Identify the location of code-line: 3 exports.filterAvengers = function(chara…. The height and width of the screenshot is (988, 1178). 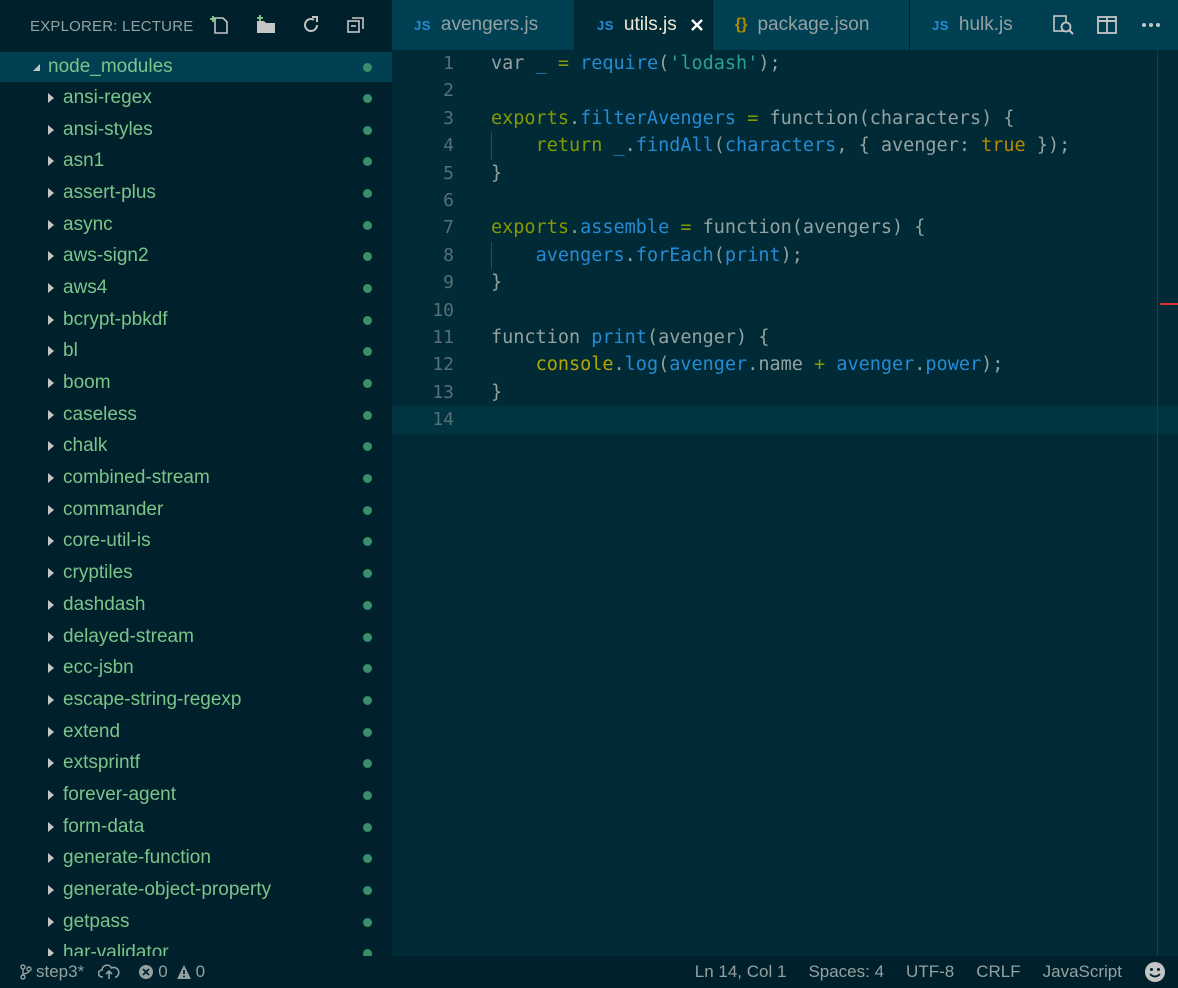
(785, 118).